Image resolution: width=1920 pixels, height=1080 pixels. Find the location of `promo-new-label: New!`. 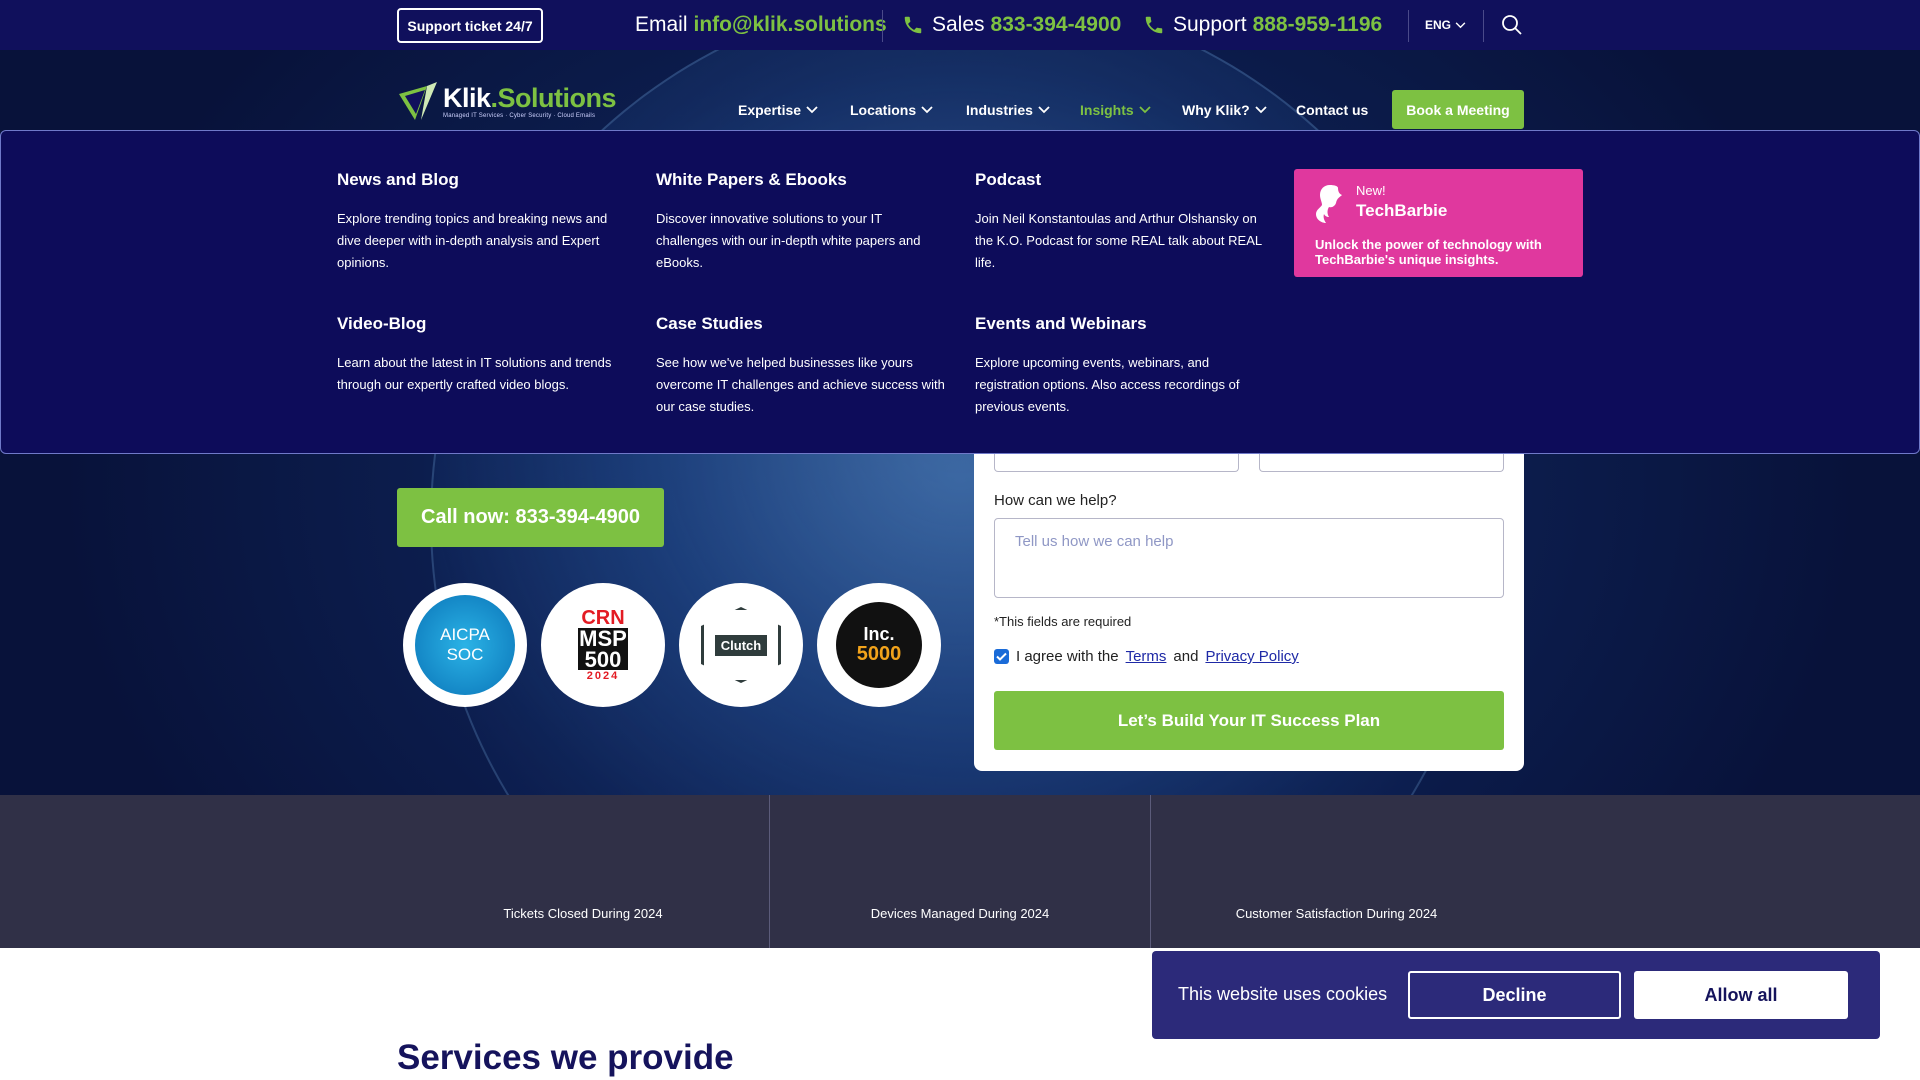

promo-new-label: New! is located at coordinates (1371, 190).